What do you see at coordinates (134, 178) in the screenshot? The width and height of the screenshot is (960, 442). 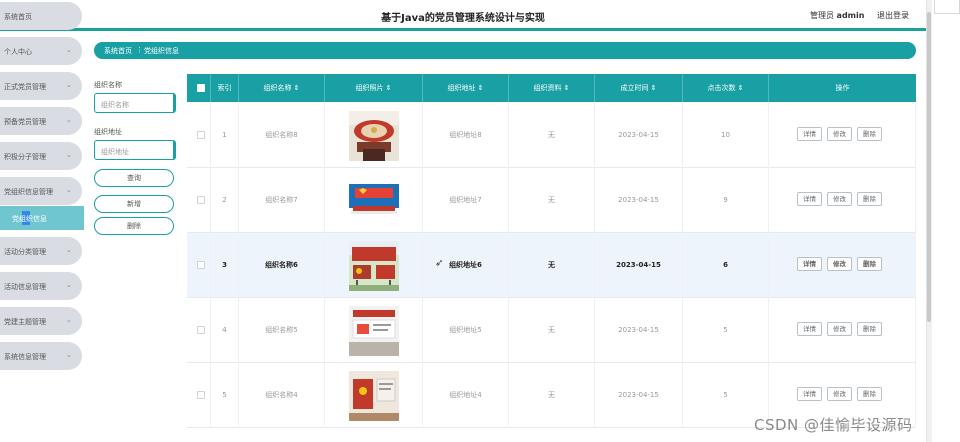 I see `search-button: 查询` at bounding box center [134, 178].